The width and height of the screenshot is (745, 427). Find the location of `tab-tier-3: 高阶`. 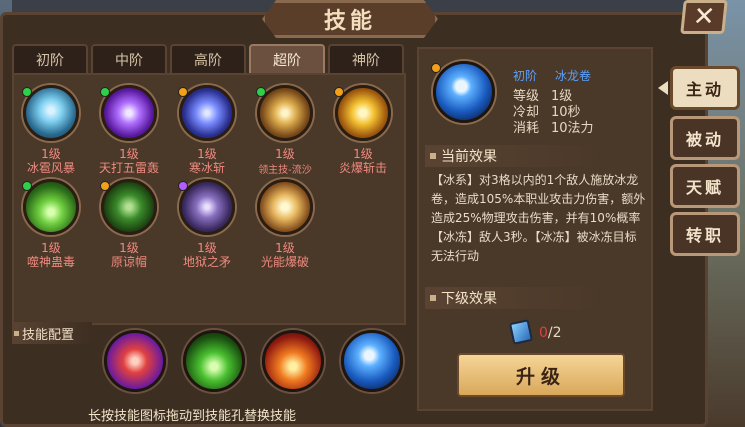

tab-tier-3: 高阶 is located at coordinates (208, 59).